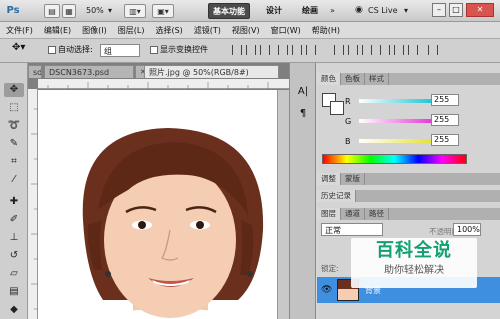  I want to click on move-tool-icon: ✥, so click(14, 90).